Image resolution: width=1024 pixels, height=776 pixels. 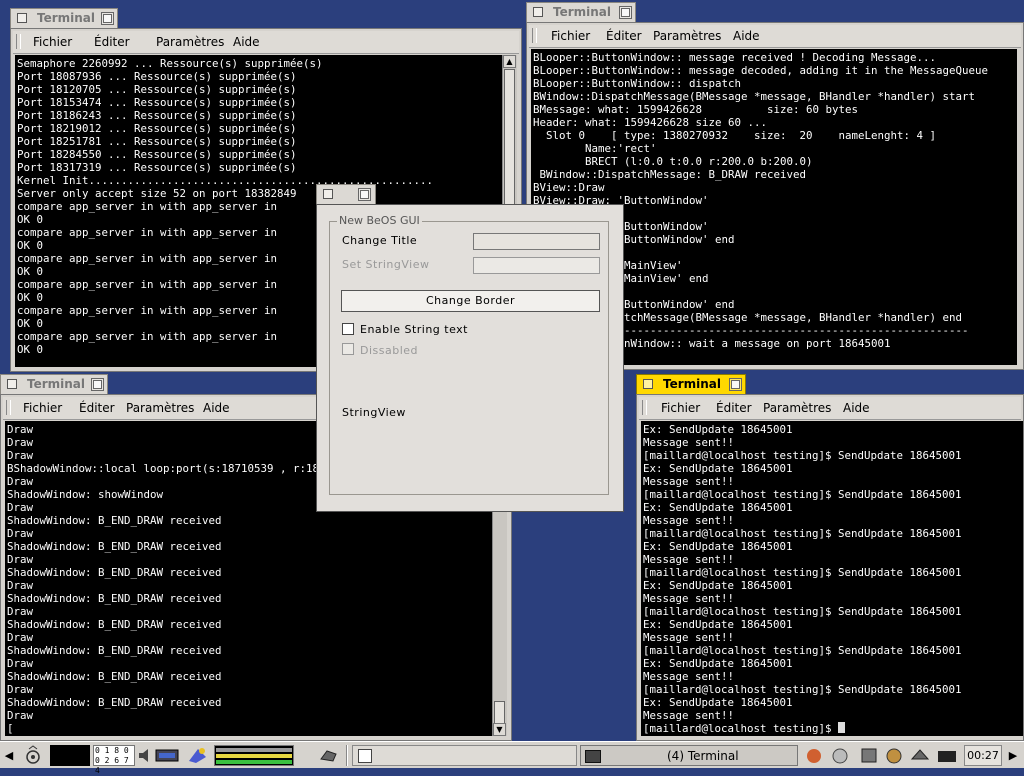 I want to click on terminal-cursor-line: [, so click(x=10, y=728).